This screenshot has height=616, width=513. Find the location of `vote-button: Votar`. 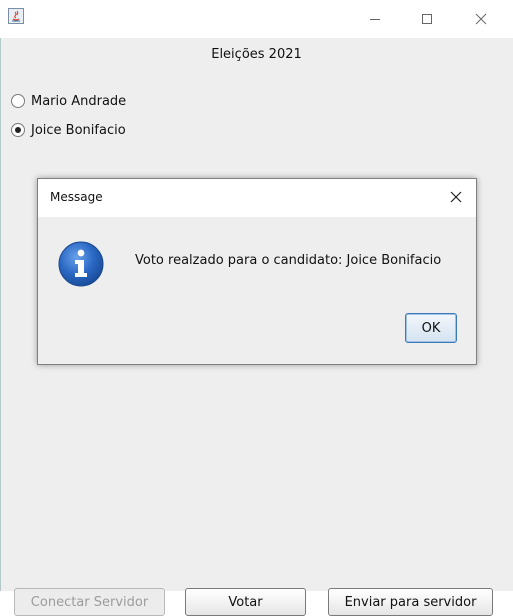

vote-button: Votar is located at coordinates (245, 602).